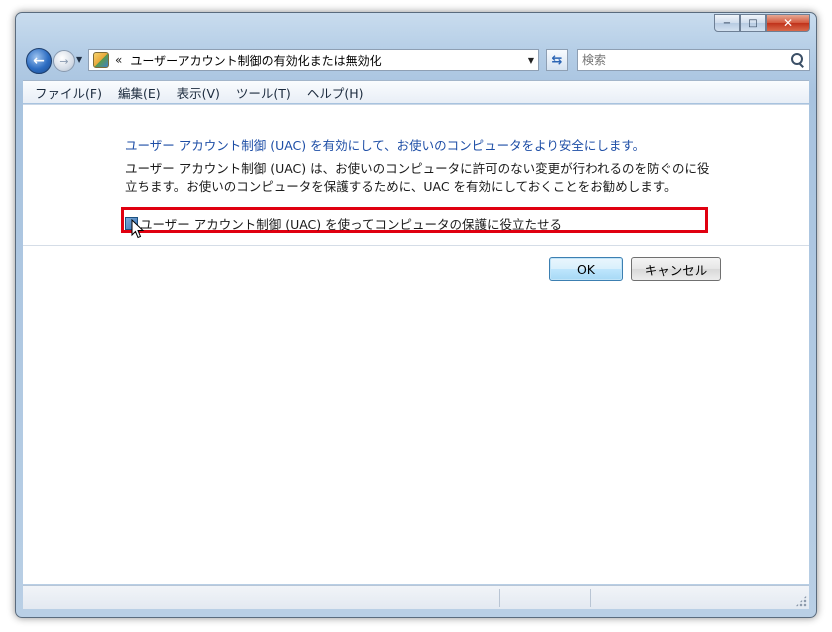 This screenshot has height=632, width=832. I want to click on forward-arrow-icon: →, so click(64, 61).